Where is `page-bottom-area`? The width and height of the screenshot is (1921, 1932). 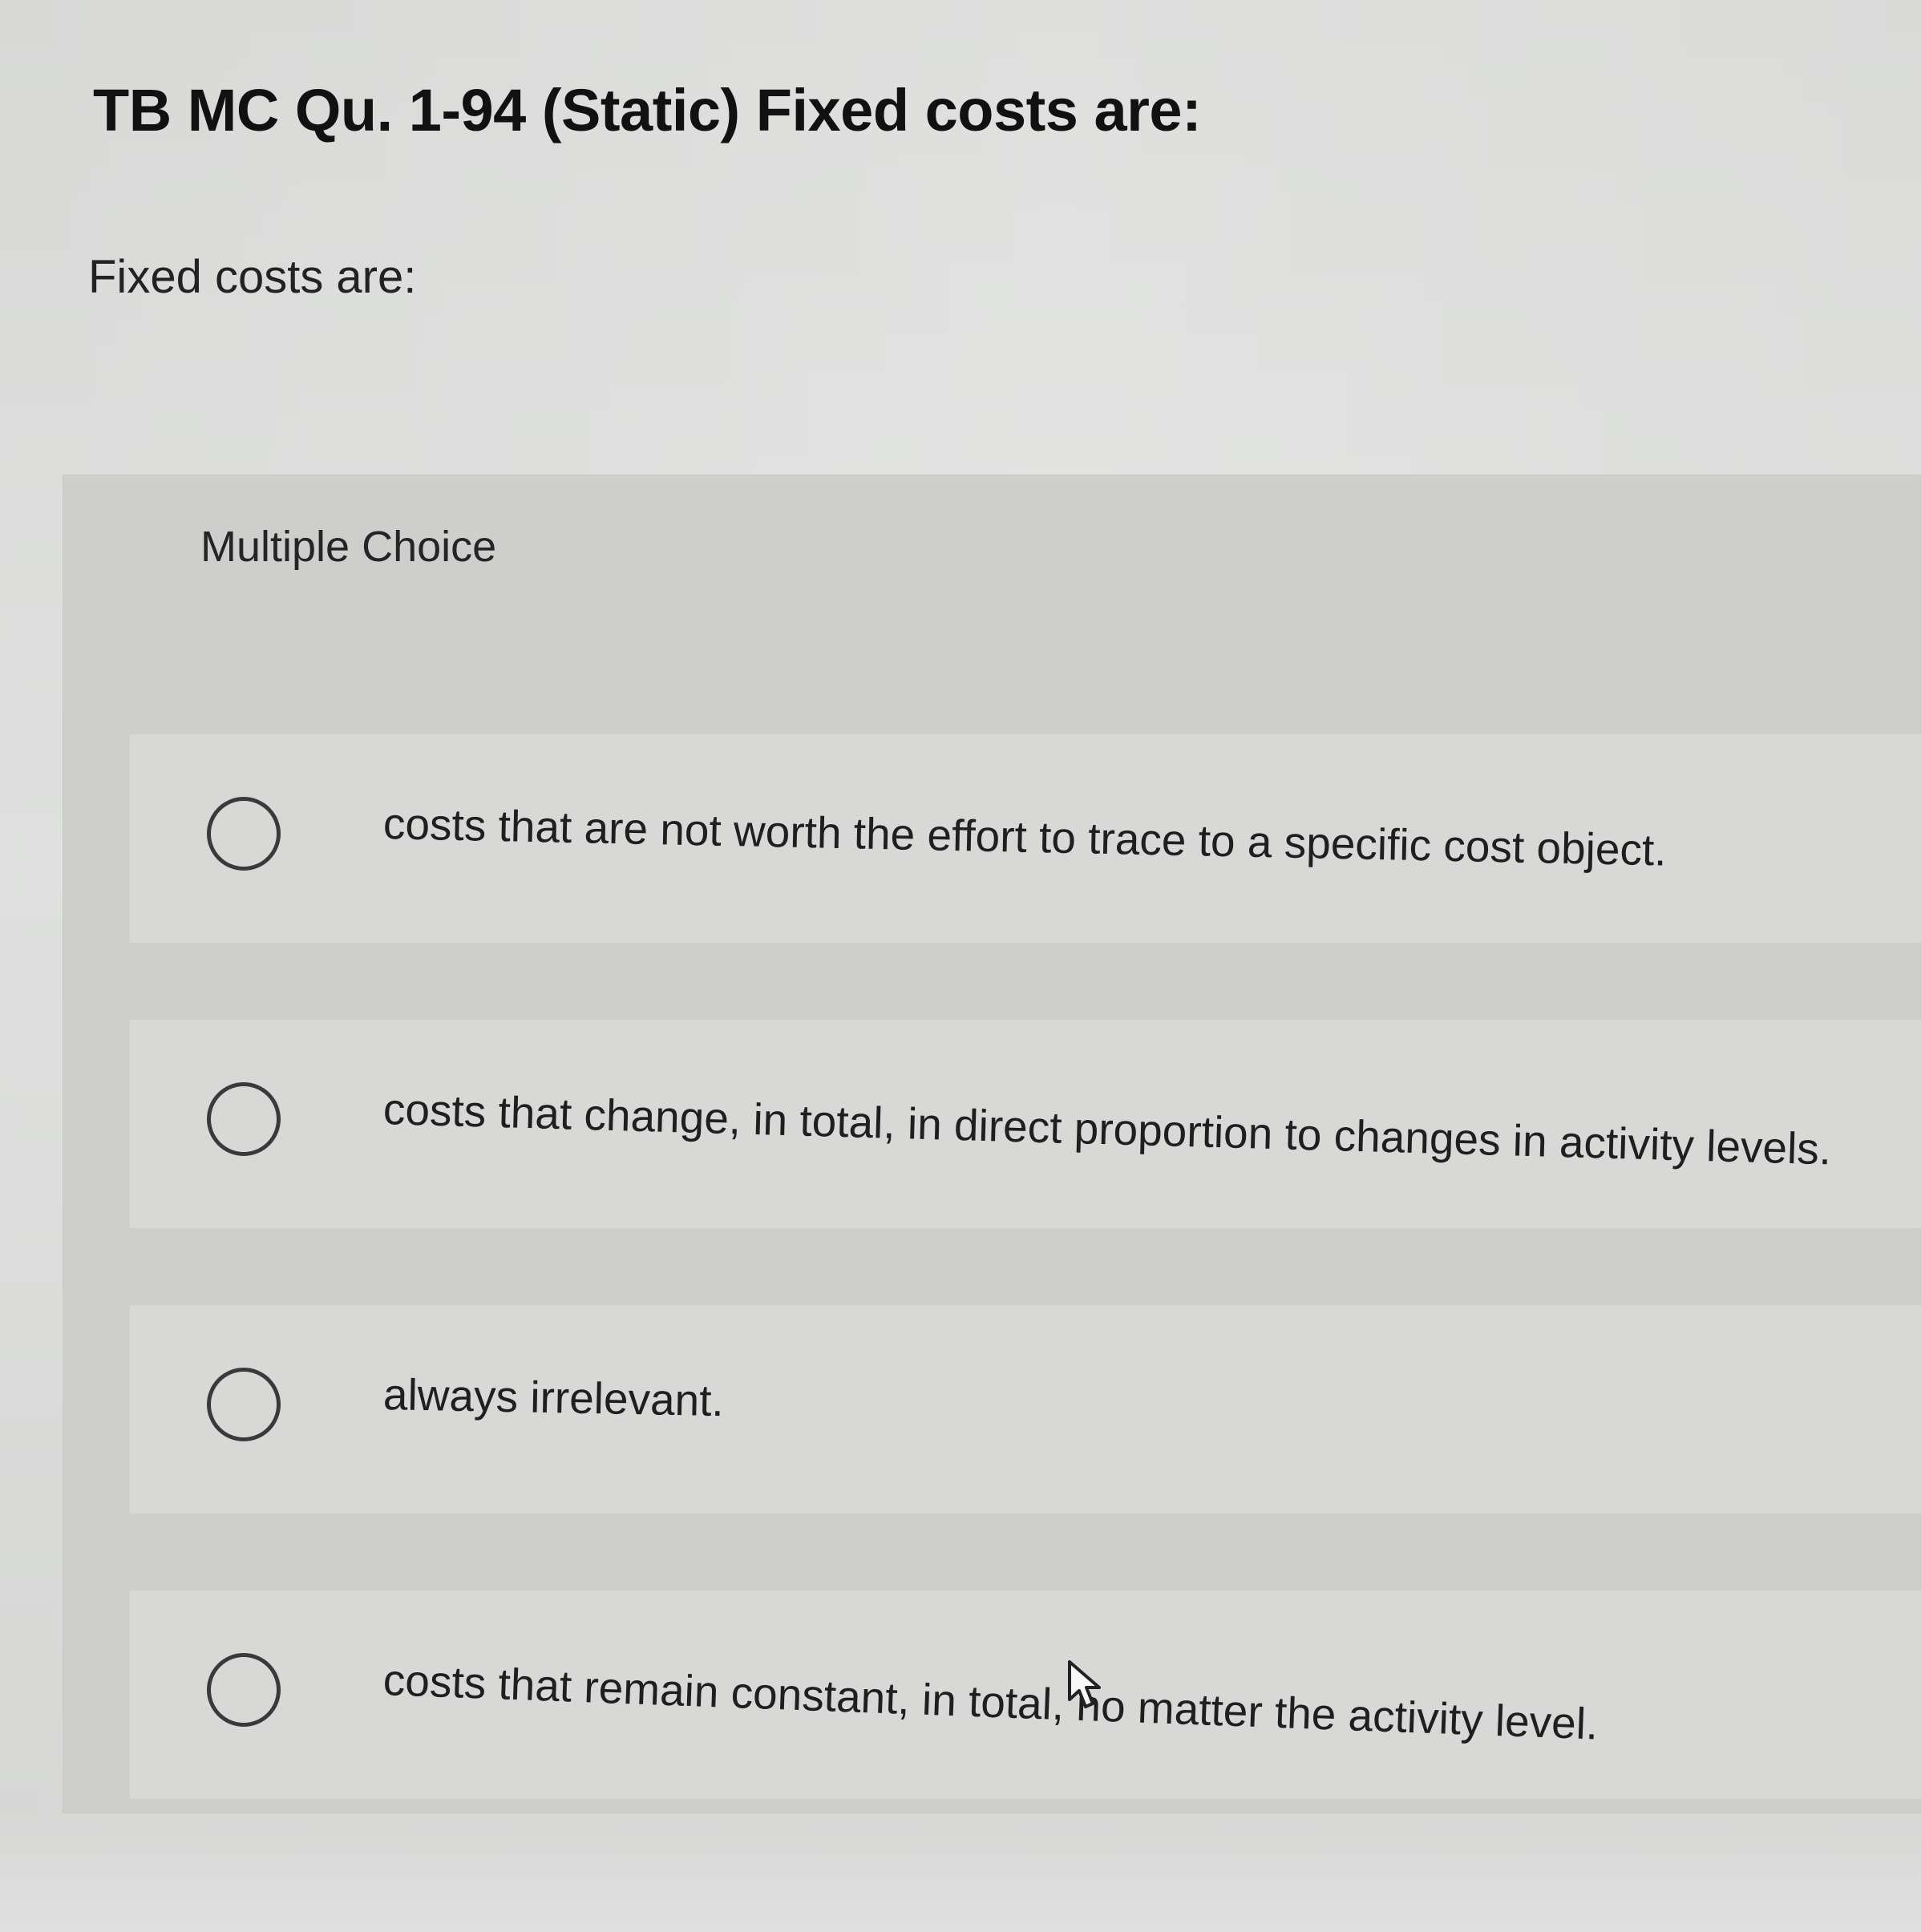 page-bottom-area is located at coordinates (960, 1872).